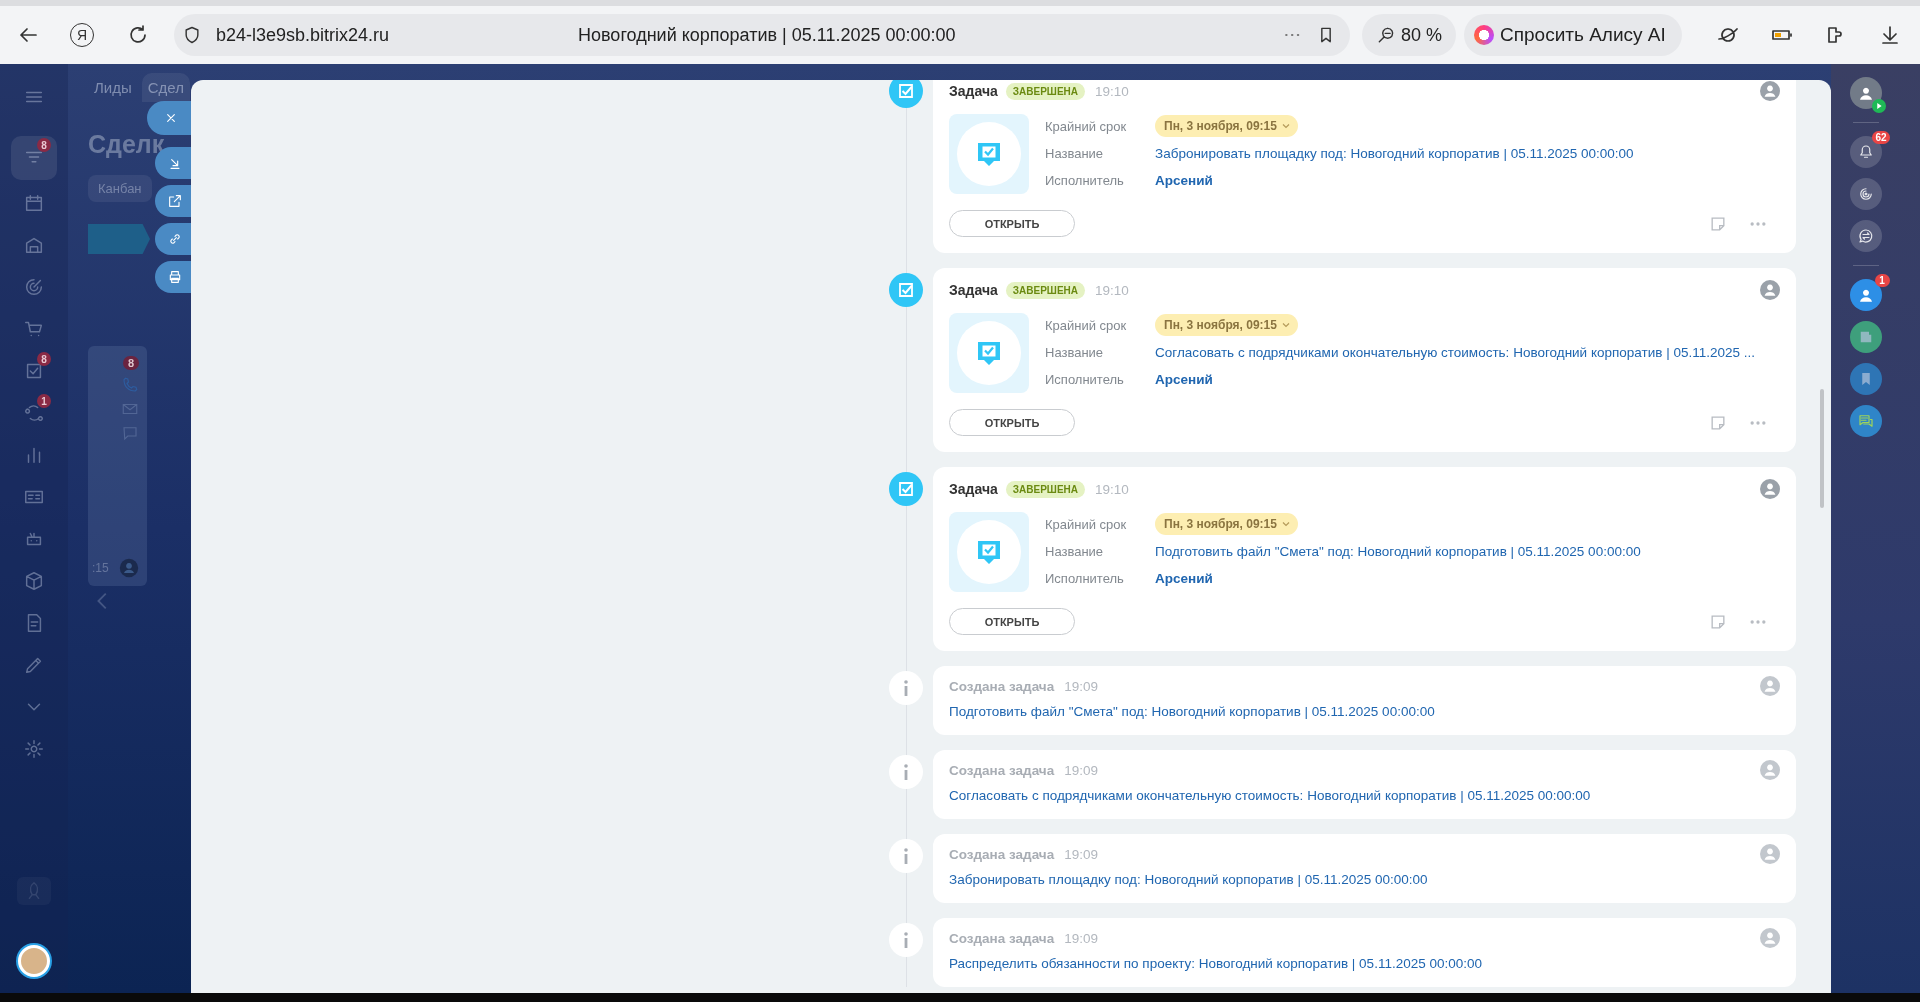 The image size is (1920, 1002). I want to click on target-icon, so click(34, 287).